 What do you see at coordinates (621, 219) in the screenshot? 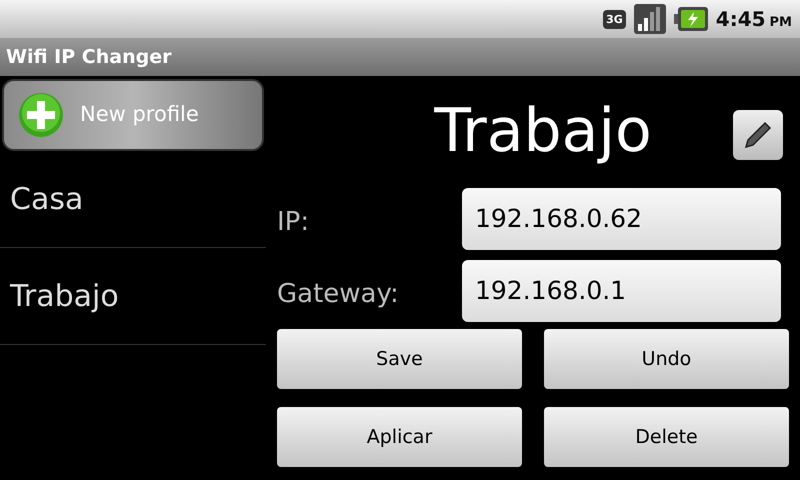
I see `input-field: 192.168.0.62` at bounding box center [621, 219].